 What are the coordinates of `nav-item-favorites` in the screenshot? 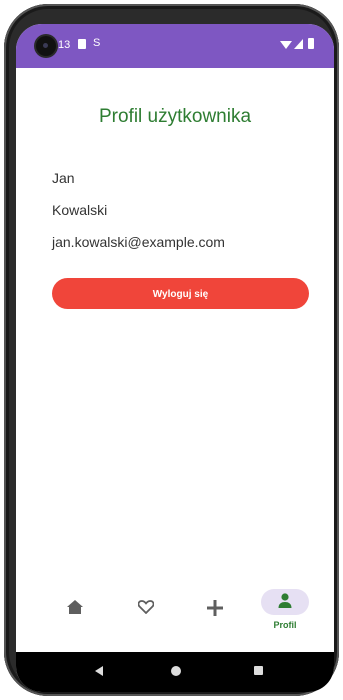 It's located at (146, 613).